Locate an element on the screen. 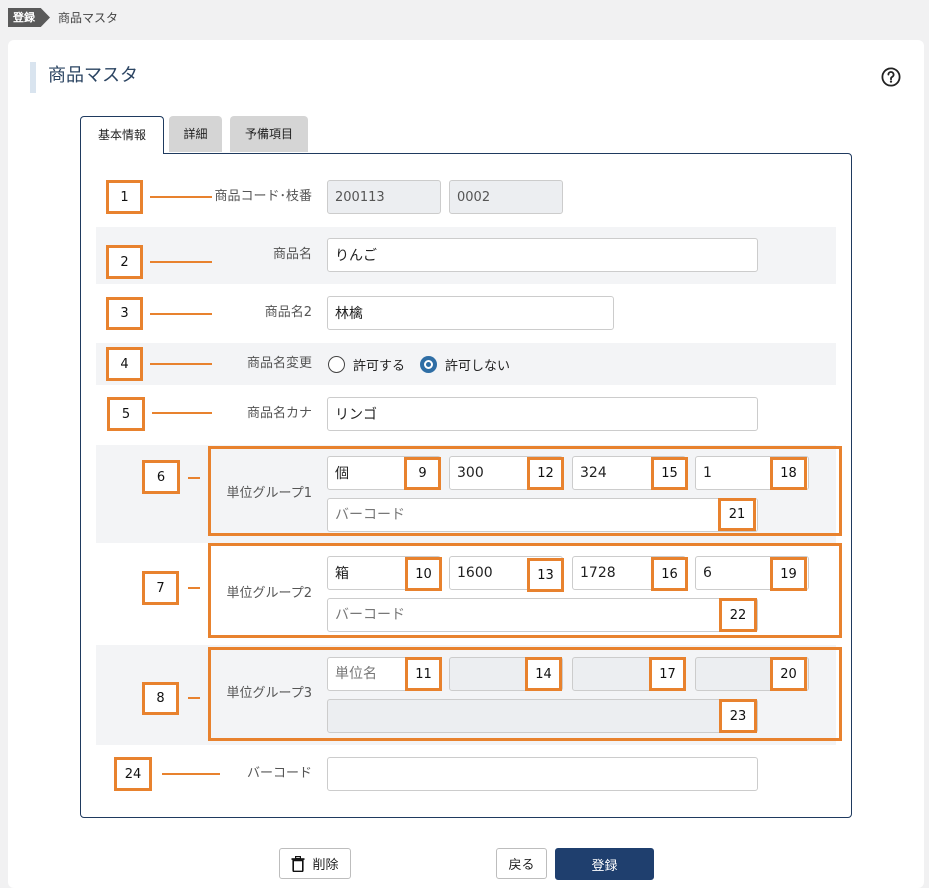  page-title: 商品マスタ is located at coordinates (93, 75).